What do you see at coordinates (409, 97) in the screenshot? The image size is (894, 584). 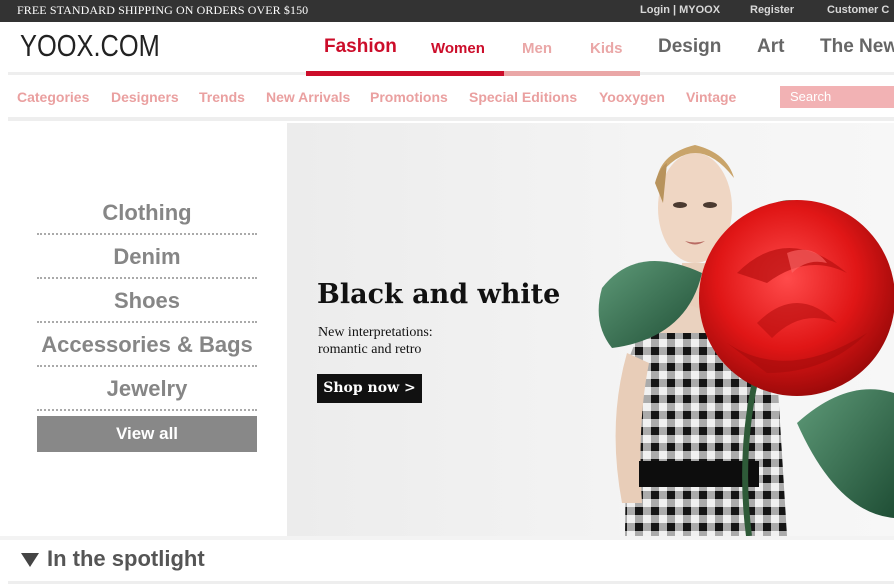 I see `subnav-promotions: Promotions` at bounding box center [409, 97].